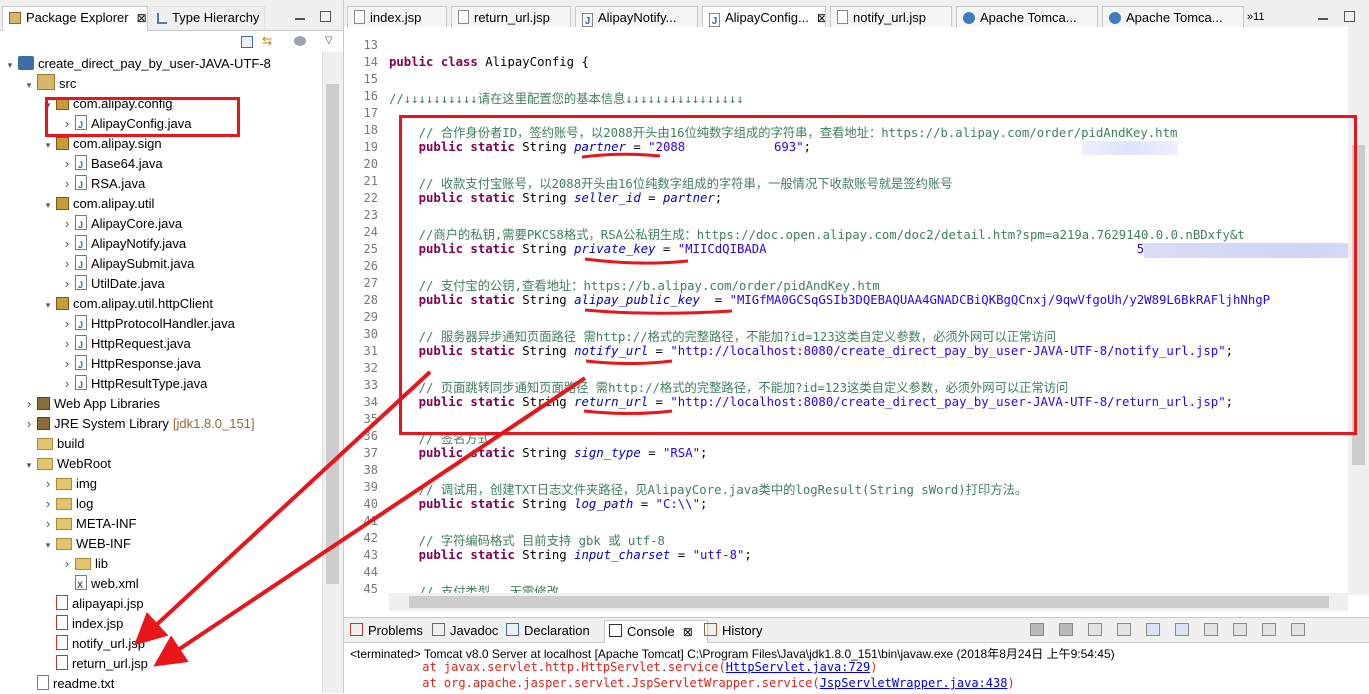 This screenshot has height=694, width=1369. Describe the element at coordinates (332, 334) in the screenshot. I see `tree-scrollbar-thumb` at that location.